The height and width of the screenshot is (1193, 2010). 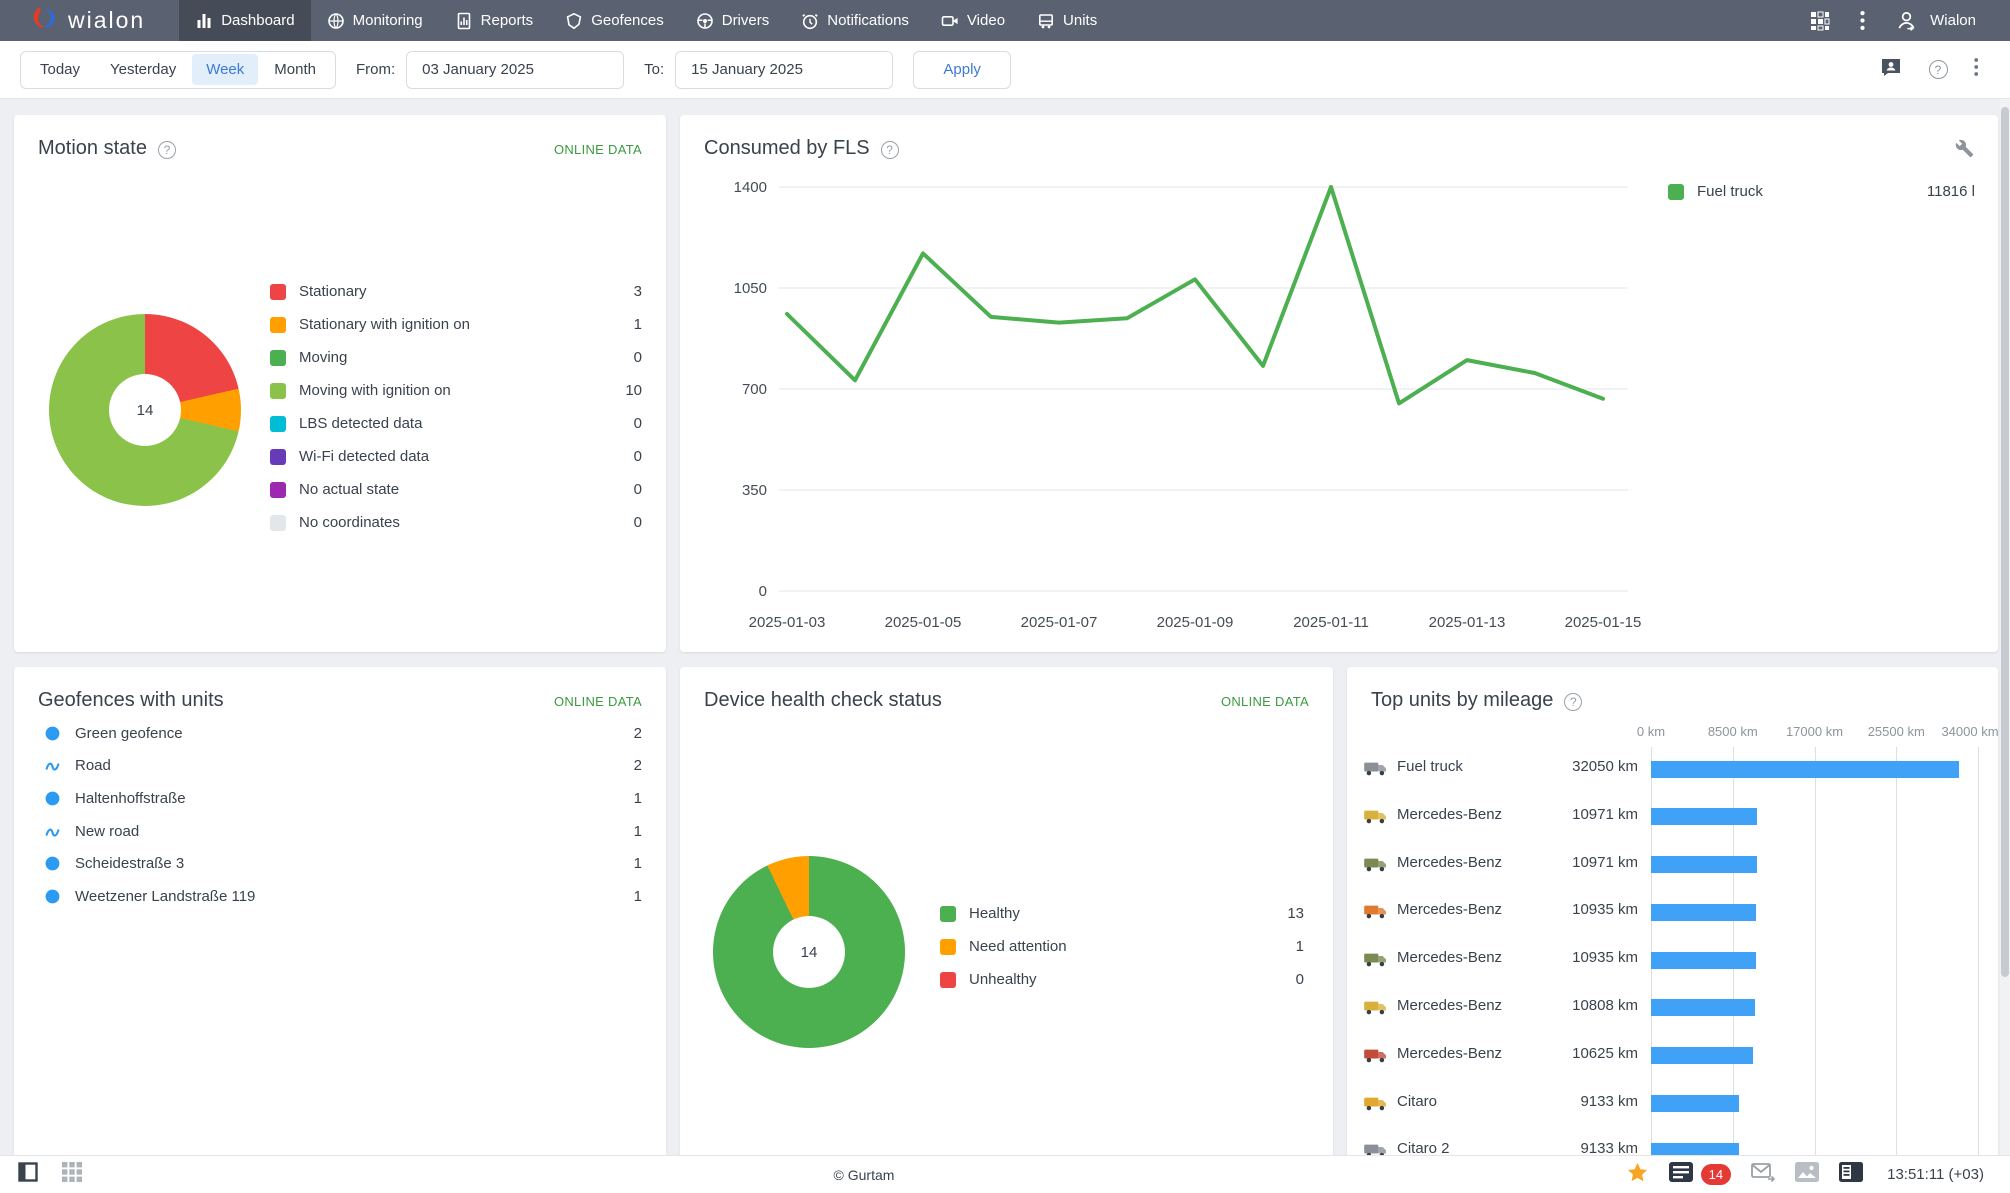 What do you see at coordinates (456, 456) in the screenshot?
I see `motion-legend-row: Wi-Fi detected data 0` at bounding box center [456, 456].